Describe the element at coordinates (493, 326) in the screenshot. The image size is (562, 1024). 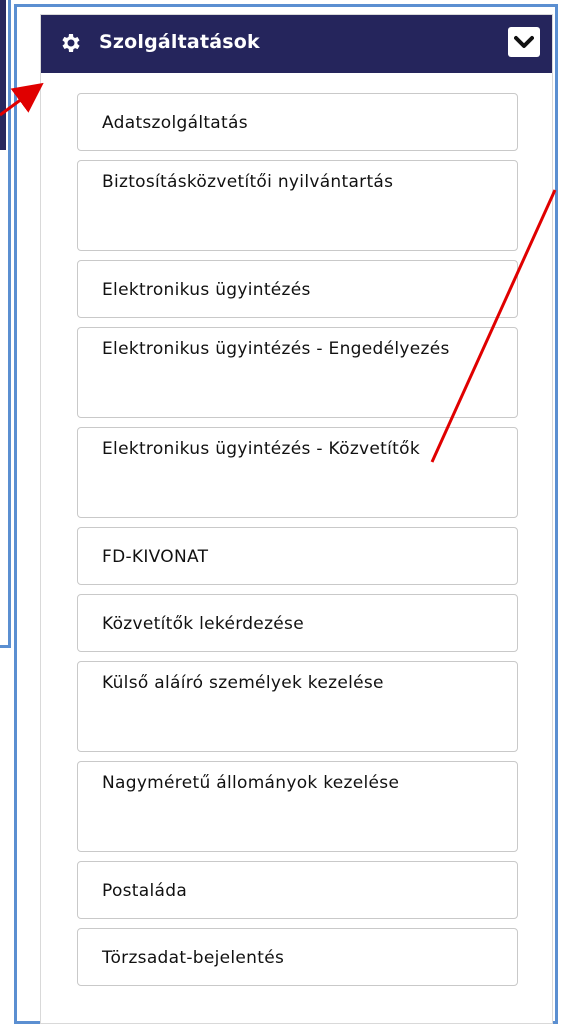
I see `annotation-arrow-right` at that location.